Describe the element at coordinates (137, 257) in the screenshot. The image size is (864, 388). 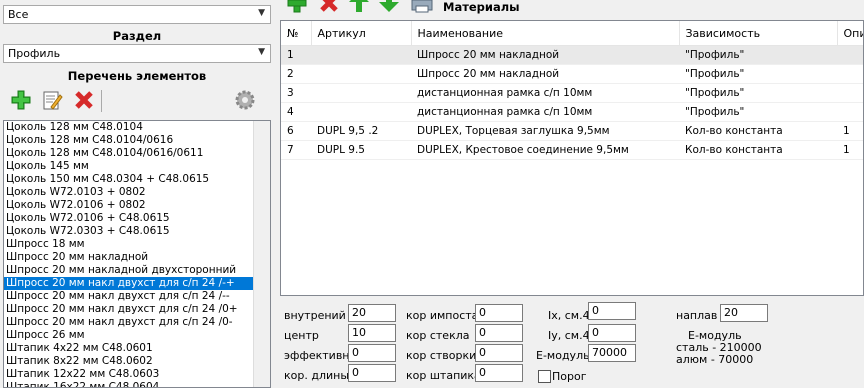
I see `list-item: Шпросс 20 мм накладной` at that location.